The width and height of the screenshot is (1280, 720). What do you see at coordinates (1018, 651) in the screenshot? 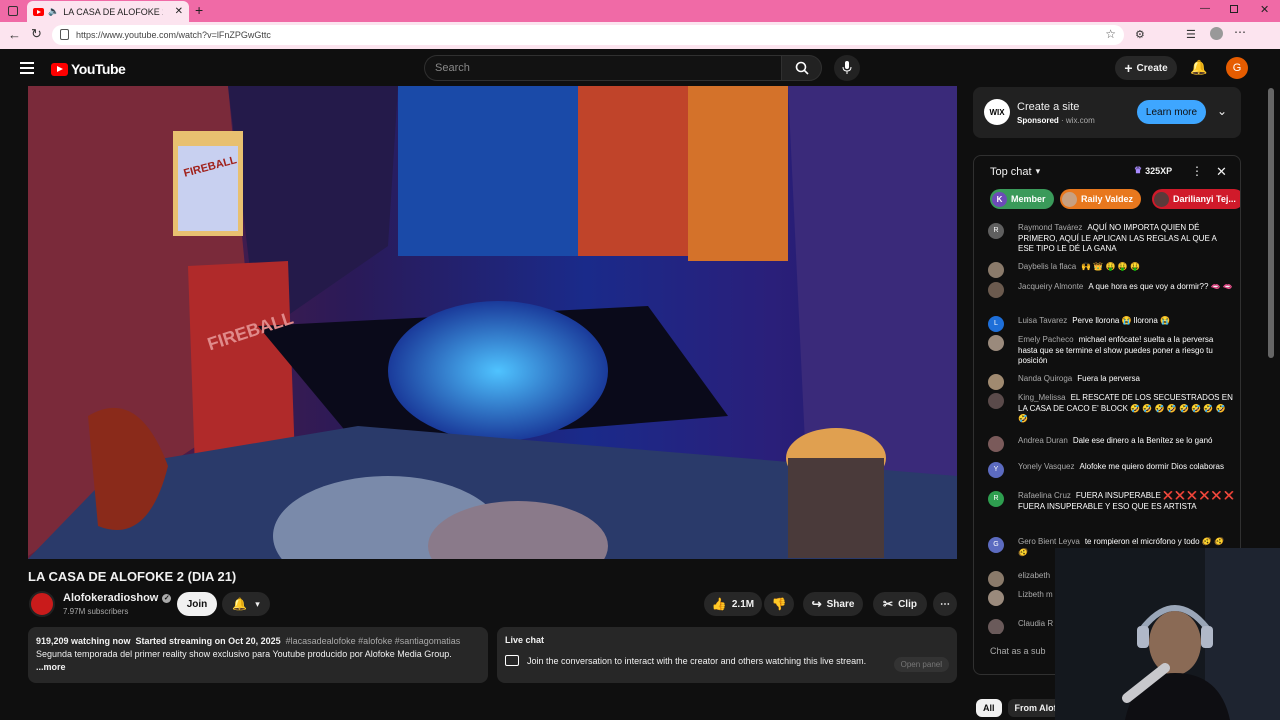
I see `chat-input: Chat as a sub` at bounding box center [1018, 651].